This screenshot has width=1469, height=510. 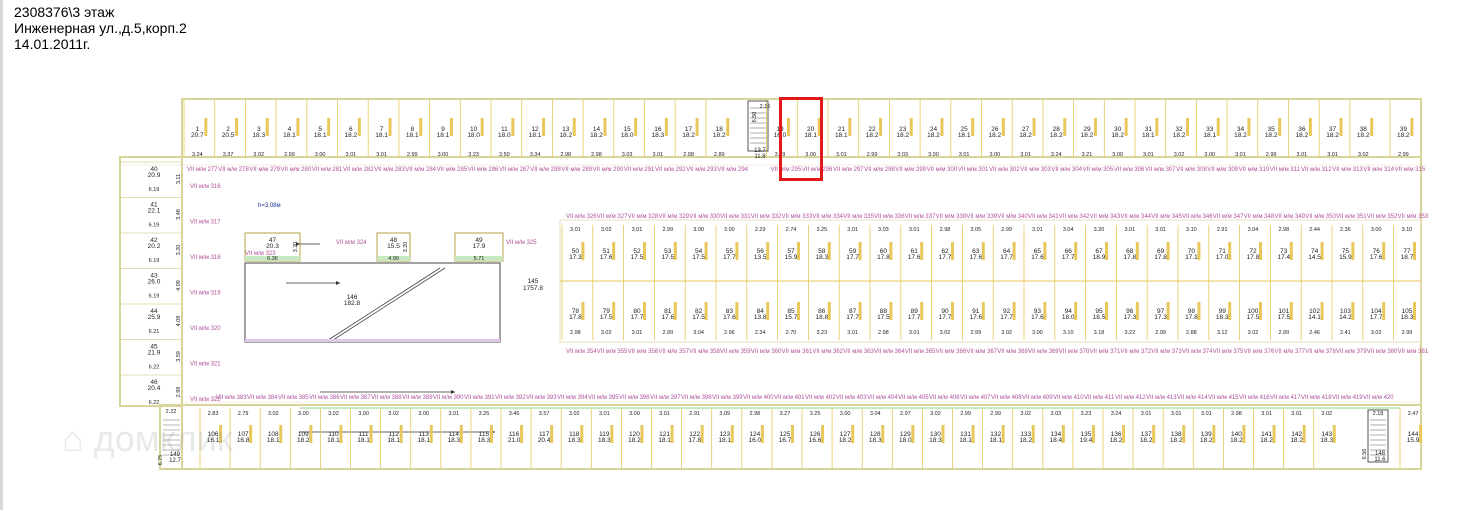 What do you see at coordinates (1289, 352) in the screenshot?
I see `mid-bottom-label: VII м/м 377` at bounding box center [1289, 352].